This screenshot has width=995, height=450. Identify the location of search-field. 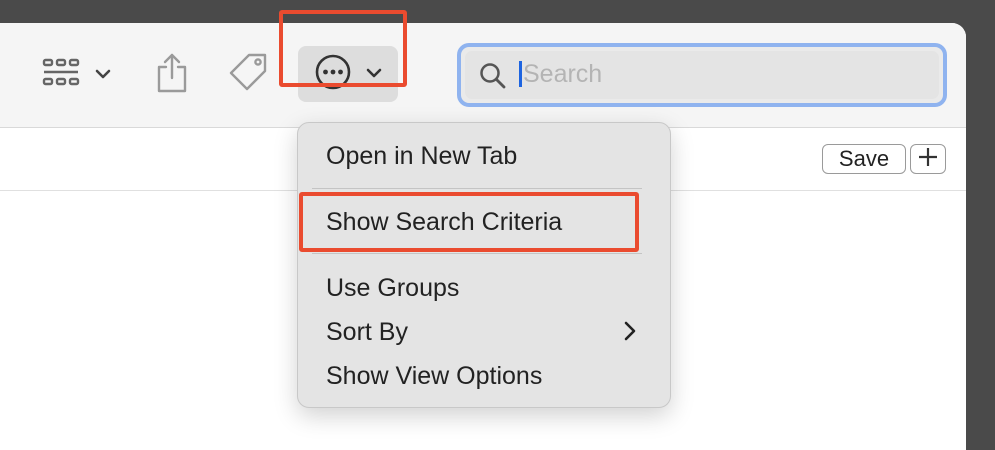
(702, 75).